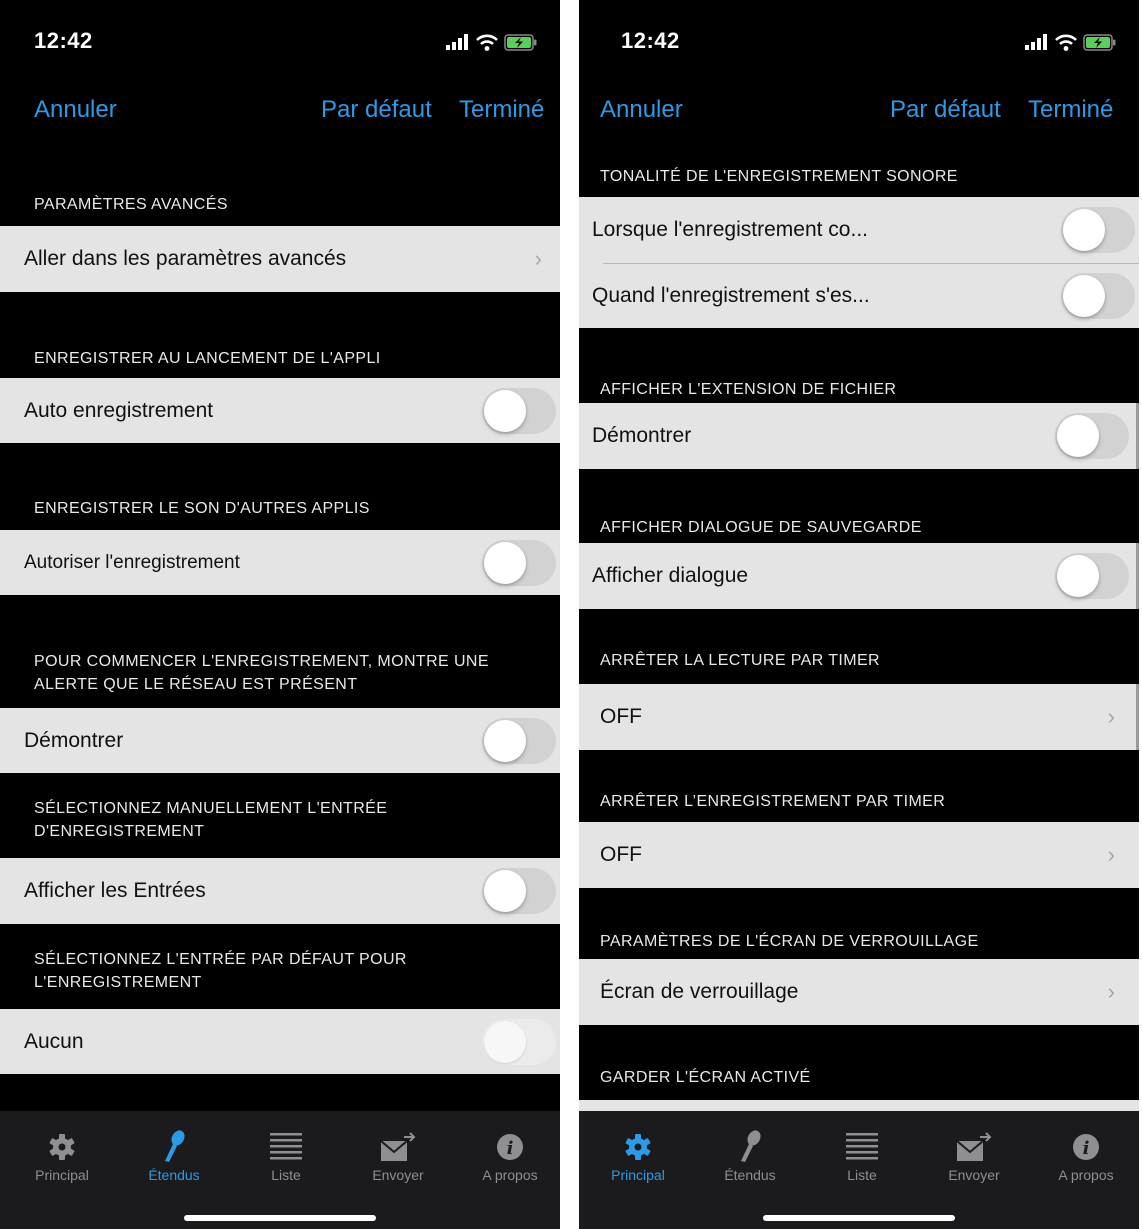 Image resolution: width=1142 pixels, height=1229 pixels. What do you see at coordinates (638, 1147) in the screenshot?
I see `gear-icon` at bounding box center [638, 1147].